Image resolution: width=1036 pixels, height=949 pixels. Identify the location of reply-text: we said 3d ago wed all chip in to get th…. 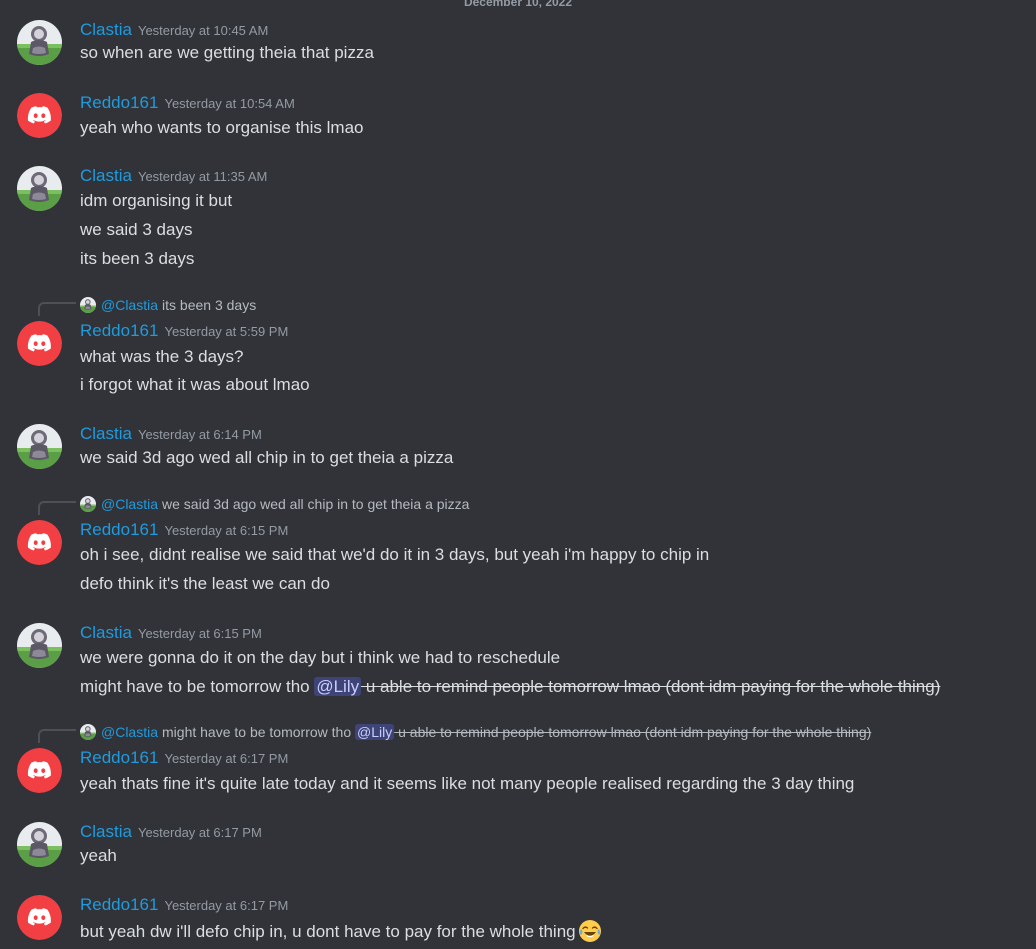
(316, 504).